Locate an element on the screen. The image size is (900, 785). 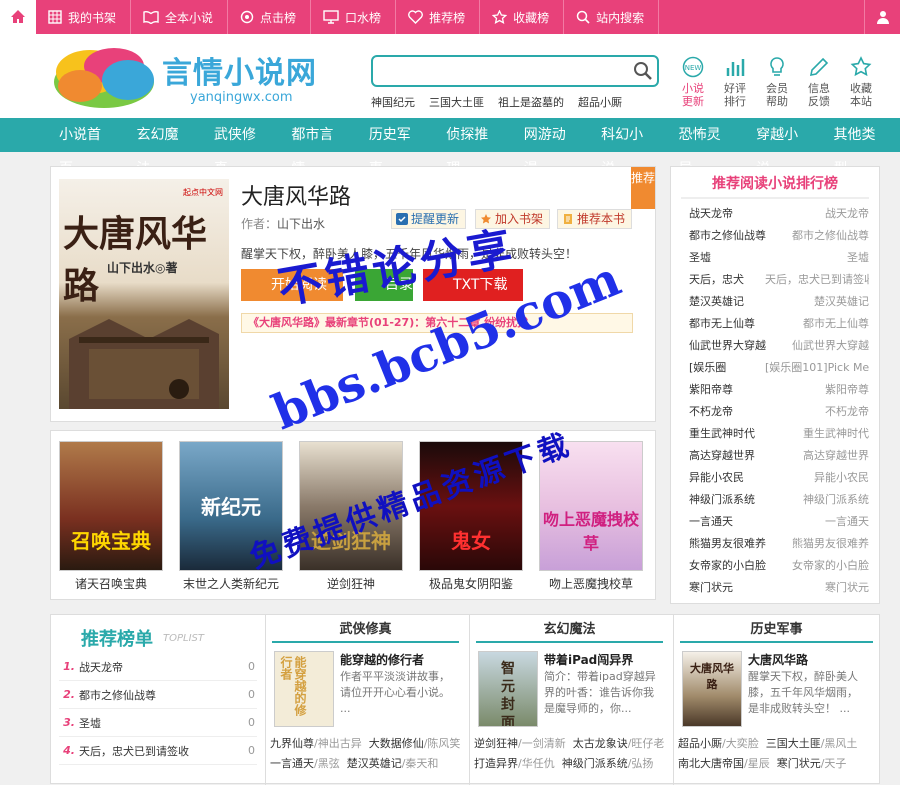
featured-cover: 起点中文网 大唐风华路 山下出水◎著 is located at coordinates (144, 294).